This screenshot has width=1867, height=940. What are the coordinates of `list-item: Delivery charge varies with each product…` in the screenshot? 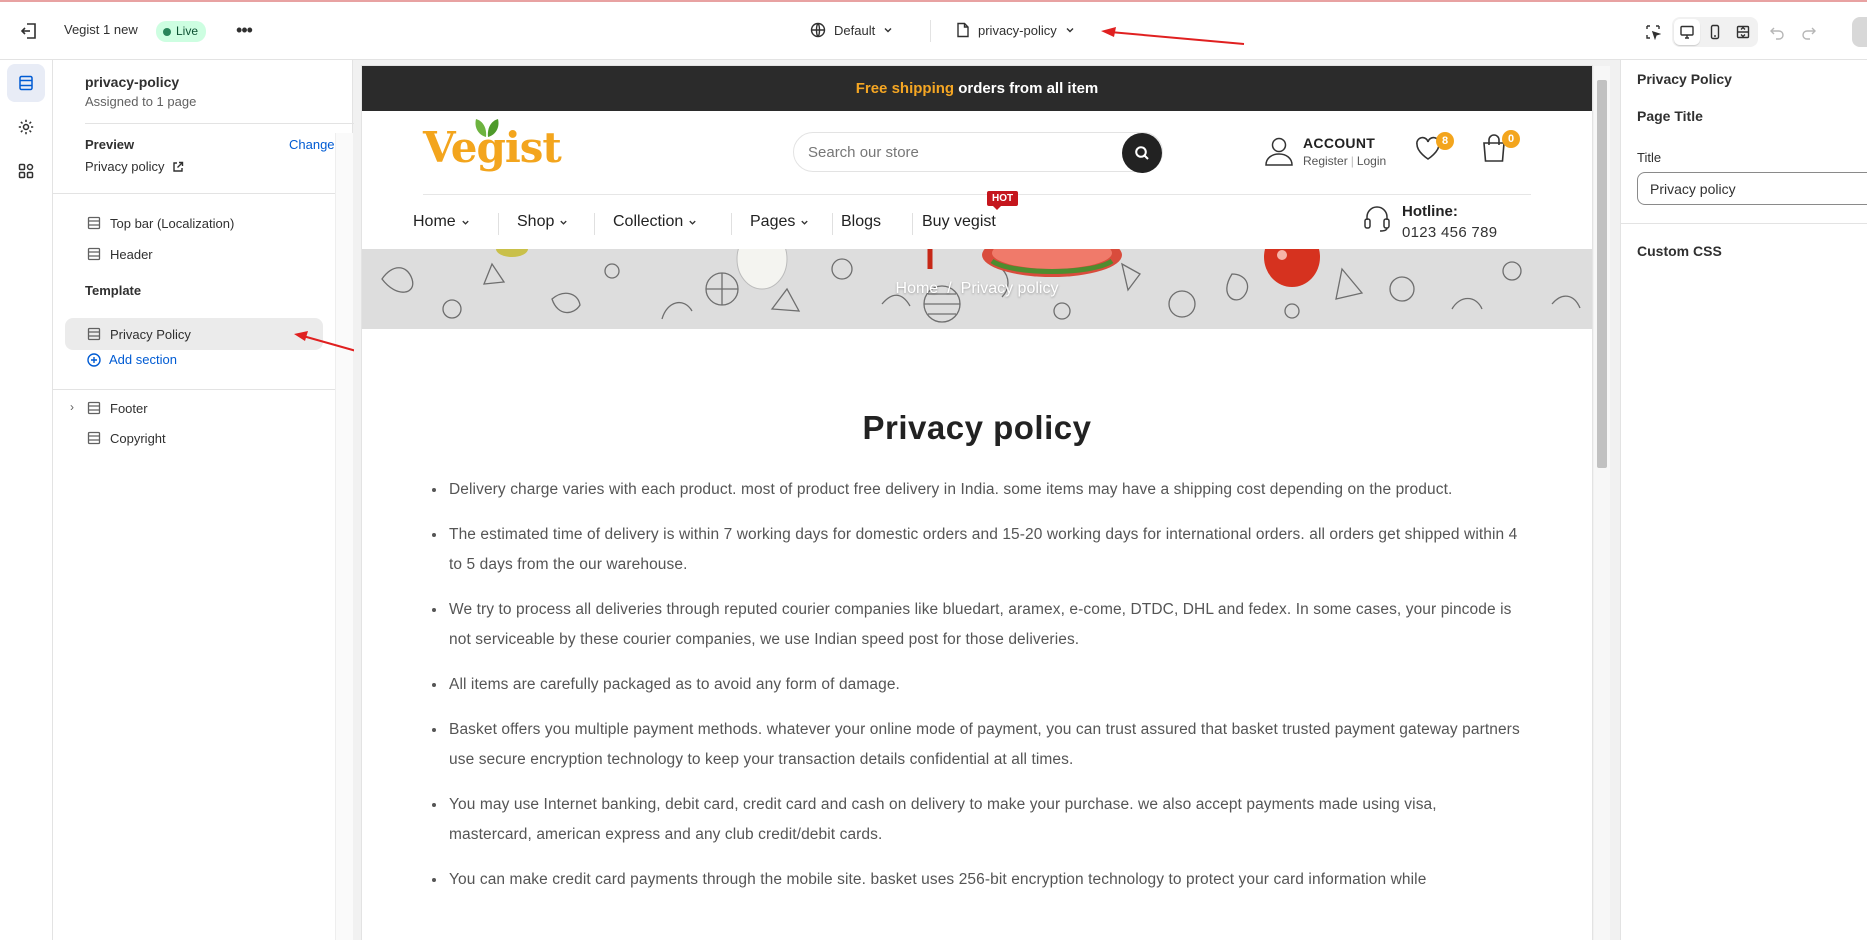 It's located at (983, 490).